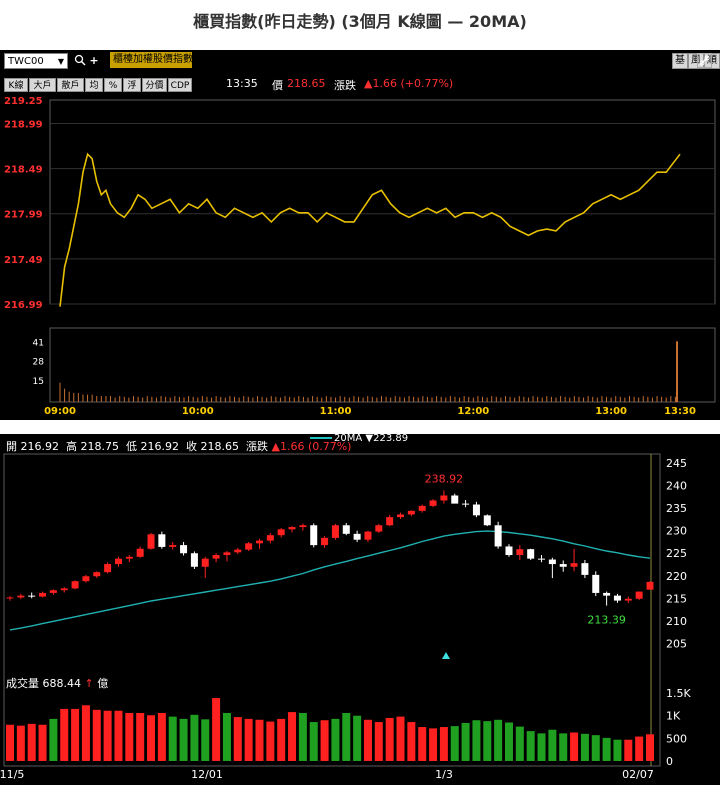 Image resolution: width=720 pixels, height=785 pixels. Describe the element at coordinates (606, 620) in the screenshot. I see `low-annotation: 213.39` at that location.